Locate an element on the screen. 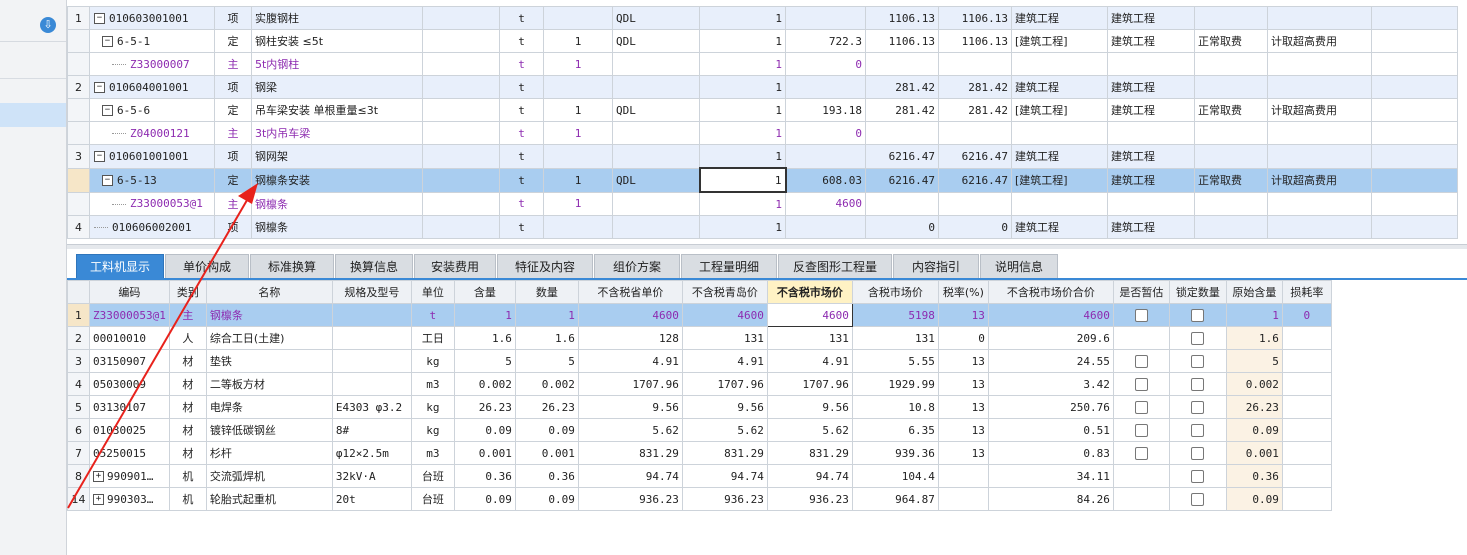 The image size is (1467, 555). resource-content: 0.002 is located at coordinates (484, 384).